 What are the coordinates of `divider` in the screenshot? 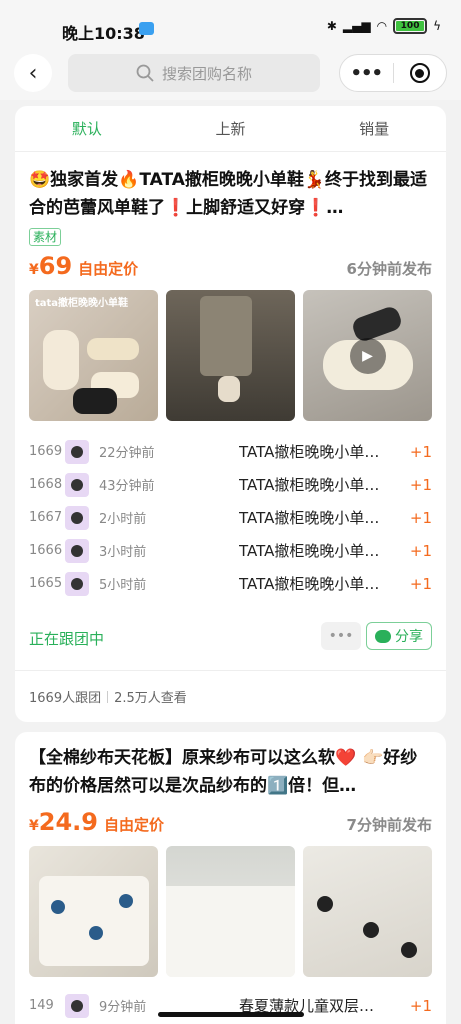 It's located at (108, 696).